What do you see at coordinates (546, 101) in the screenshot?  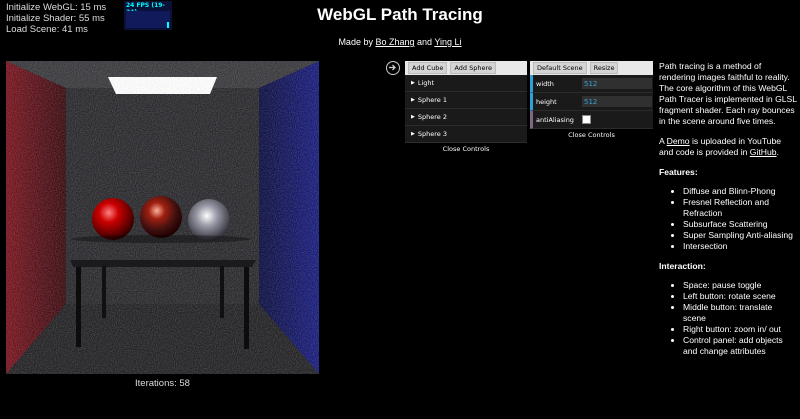 I see `height-label: height` at bounding box center [546, 101].